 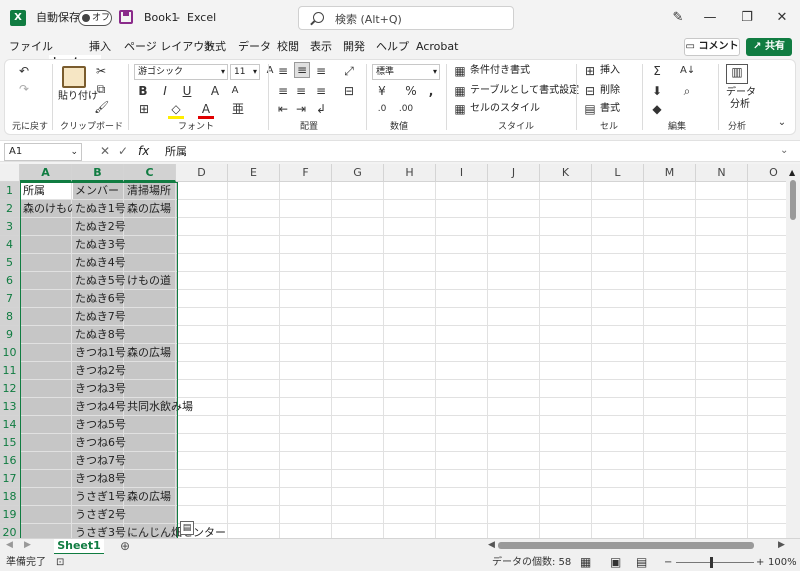 What do you see at coordinates (176, 152) in the screenshot?
I see `formula-input: 所属` at bounding box center [176, 152].